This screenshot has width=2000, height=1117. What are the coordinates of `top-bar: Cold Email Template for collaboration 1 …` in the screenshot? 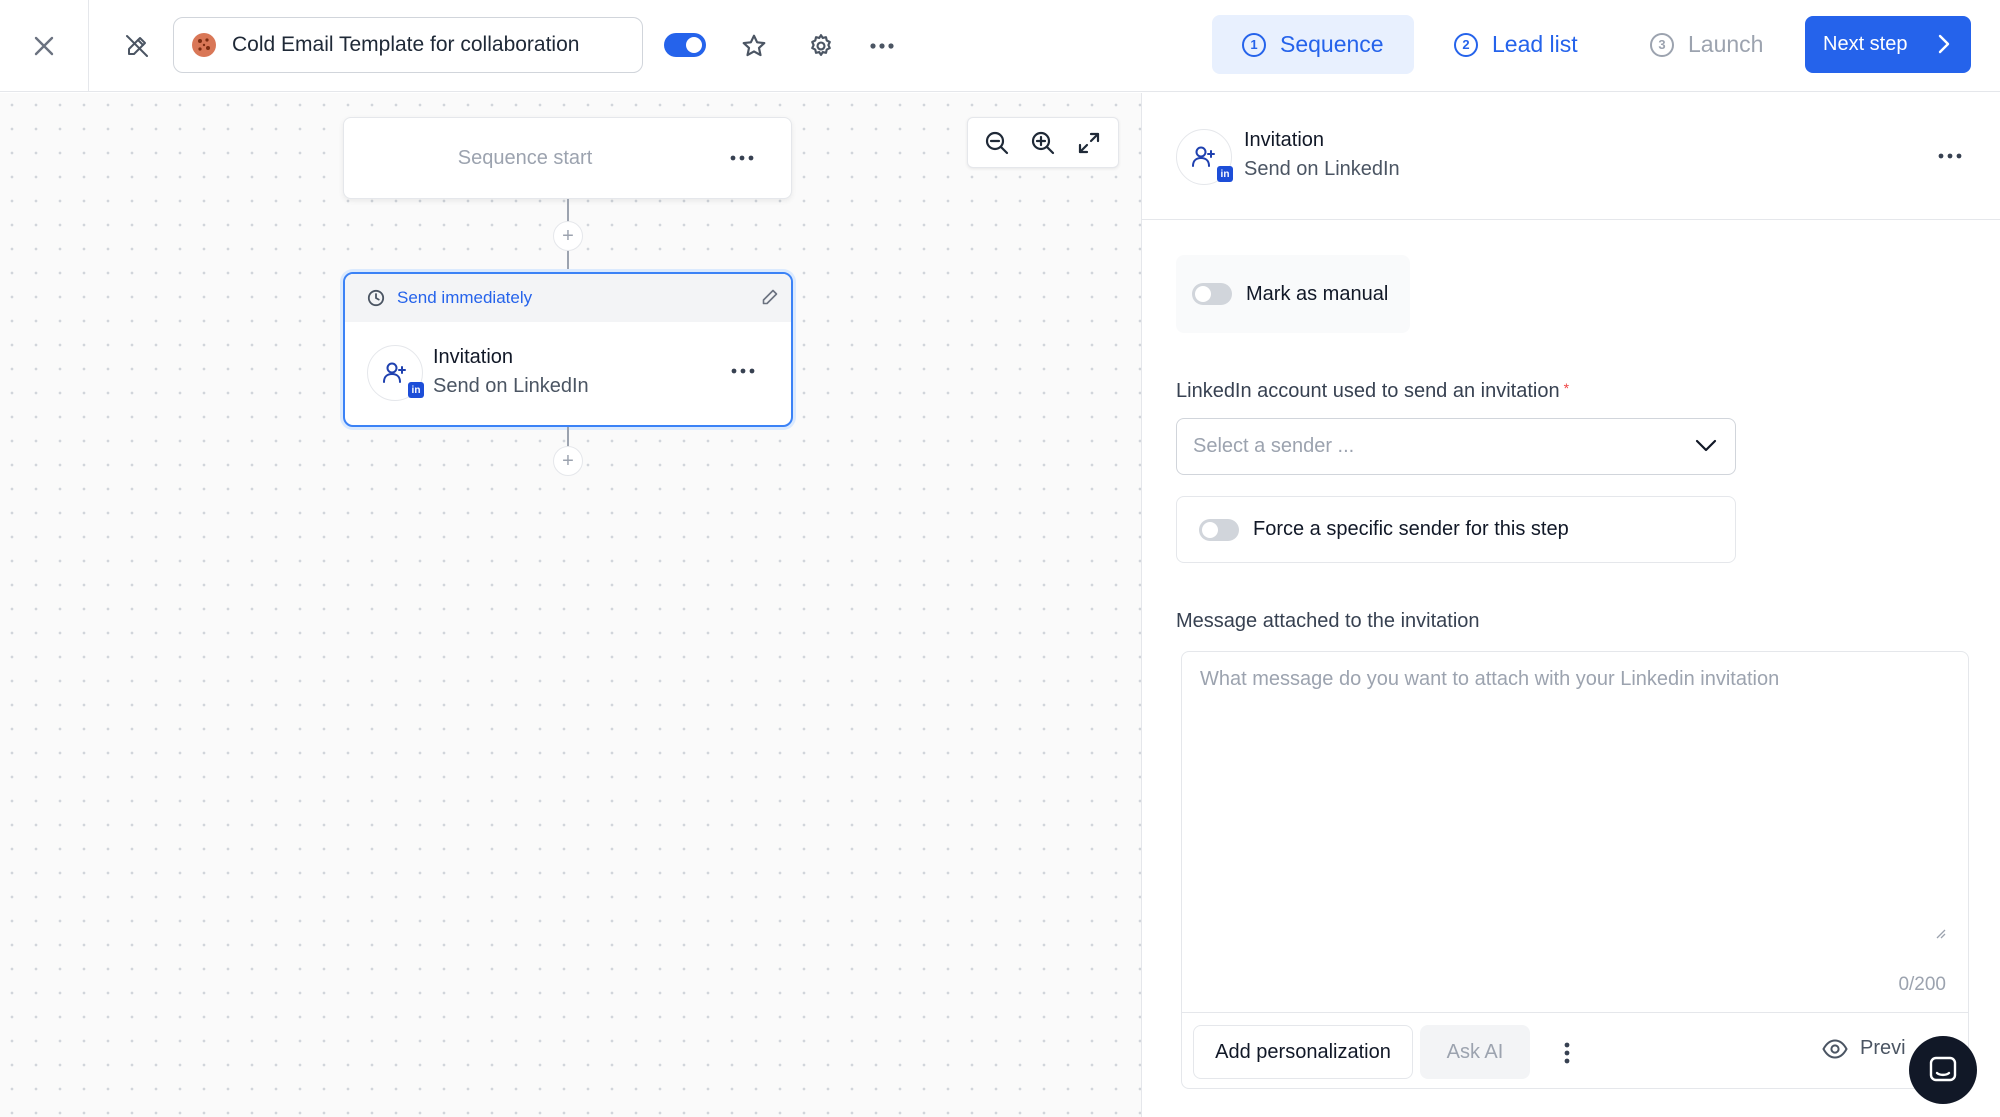 It's located at (1000, 46).